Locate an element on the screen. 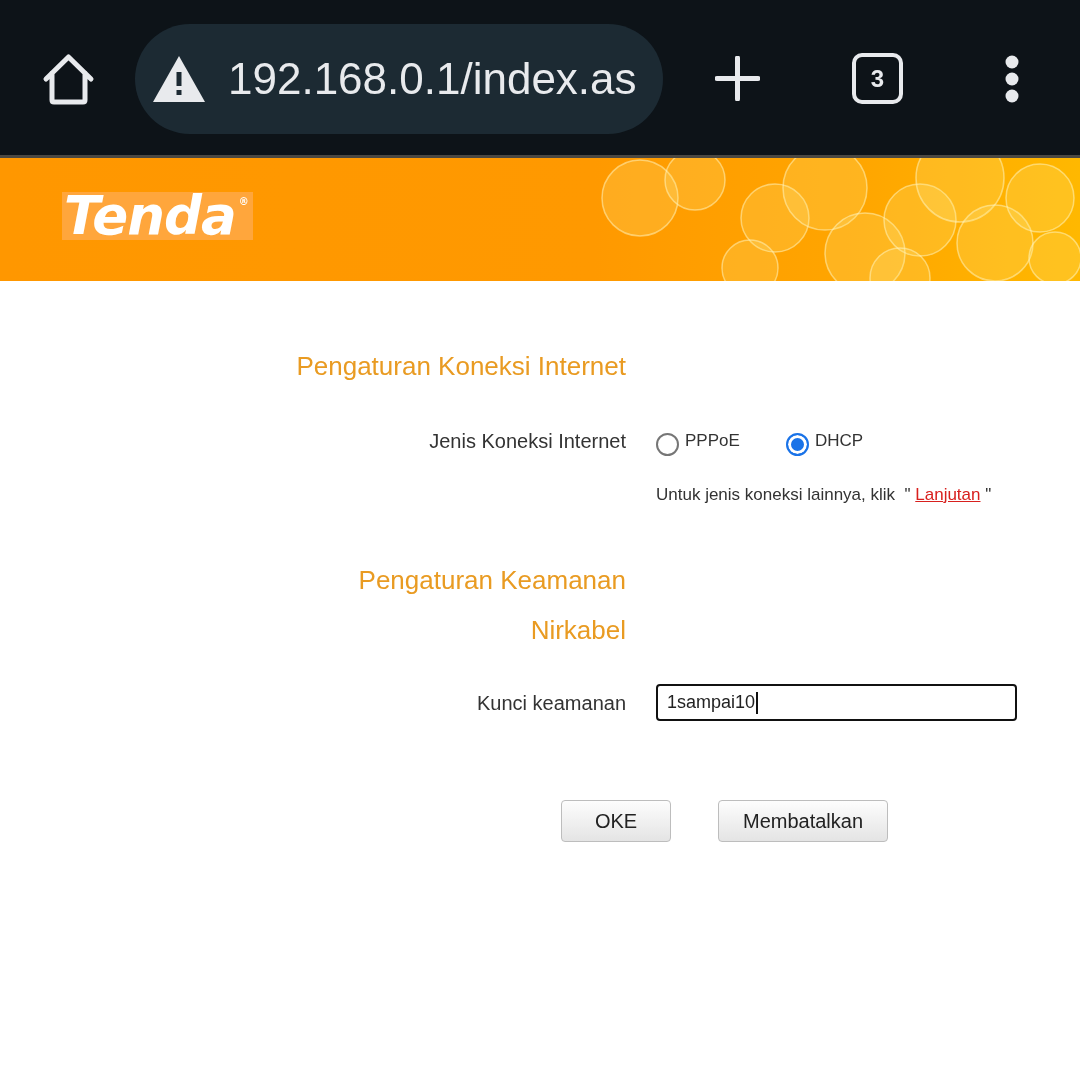  home-icon is located at coordinates (68, 78).